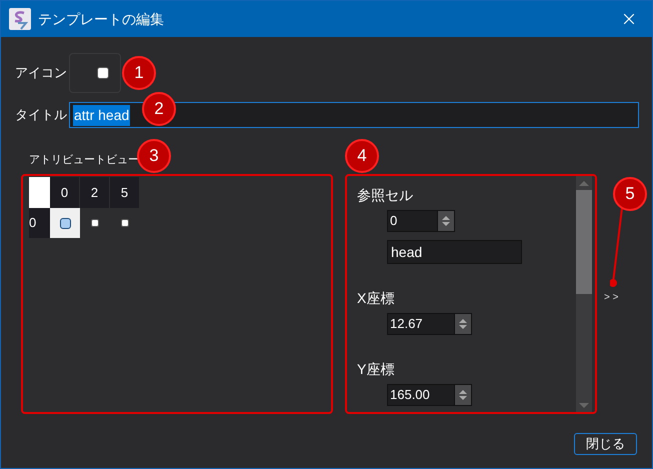  Describe the element at coordinates (630, 194) in the screenshot. I see `callout-number: 5` at that location.